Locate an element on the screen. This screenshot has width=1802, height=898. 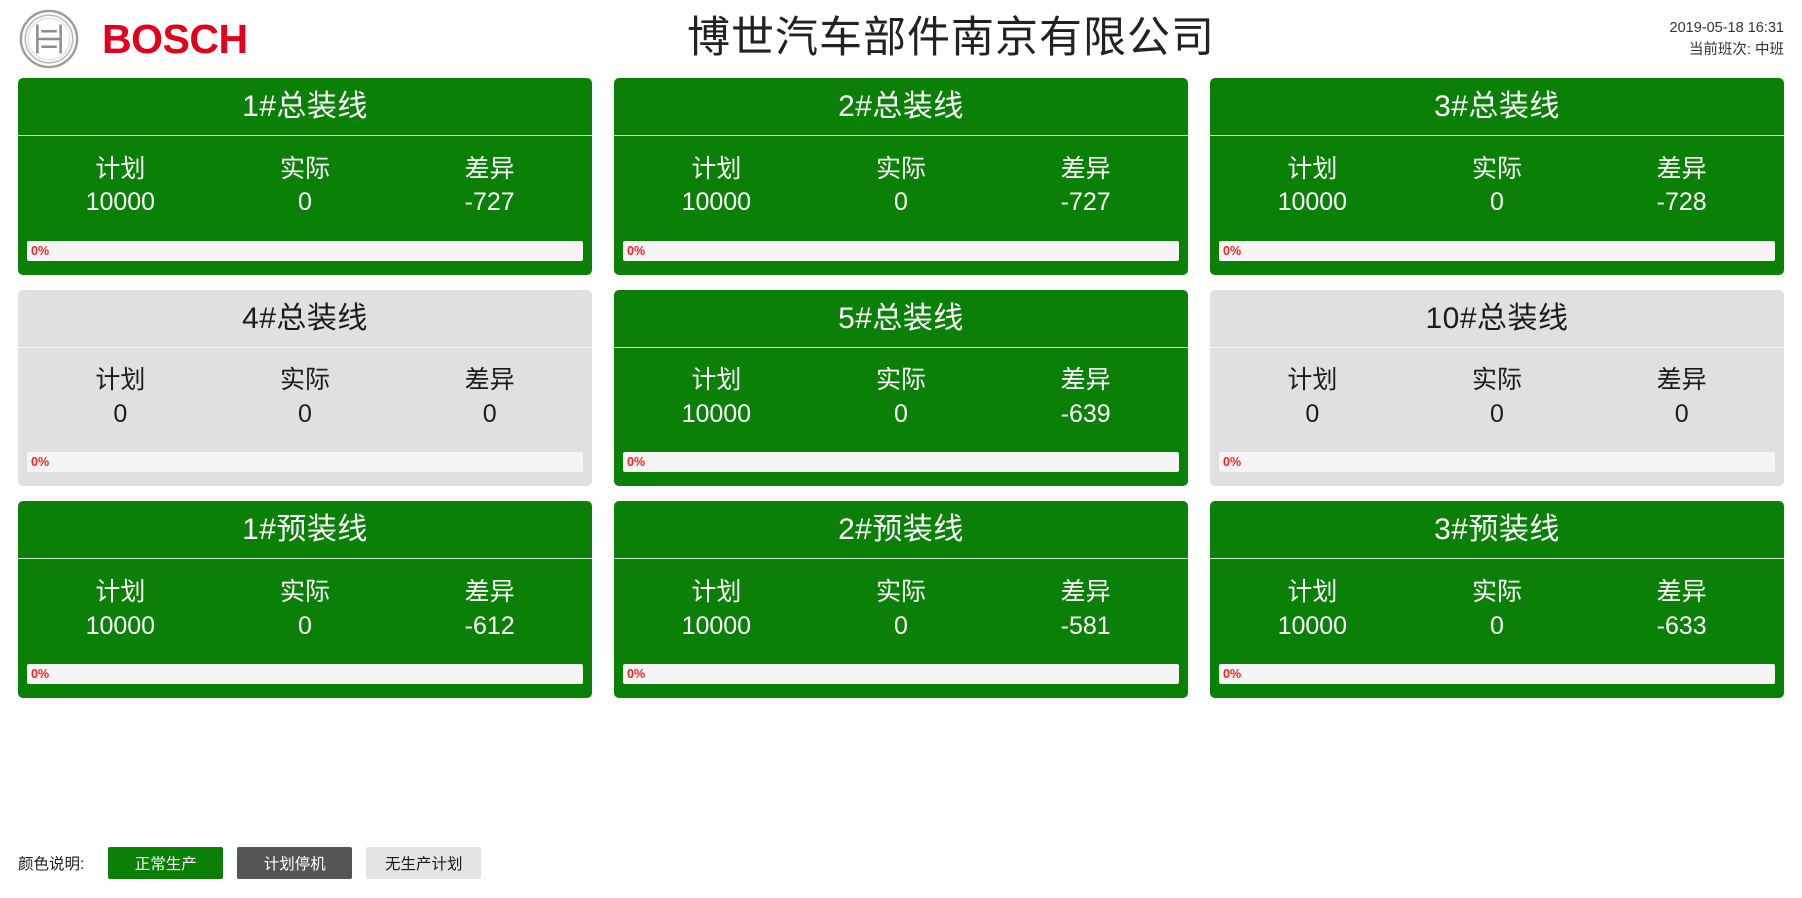
page-title: 博世汽车部件南京有限公司 is located at coordinates (951, 38).